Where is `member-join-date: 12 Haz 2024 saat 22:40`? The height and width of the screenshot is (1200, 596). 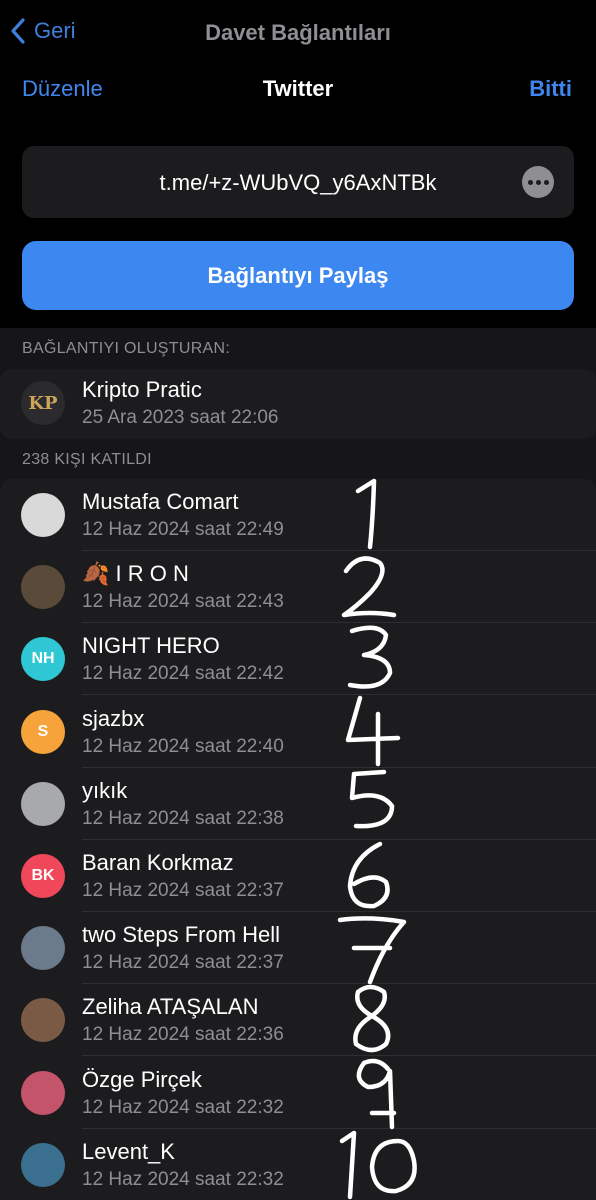 member-join-date: 12 Haz 2024 saat 22:40 is located at coordinates (183, 746).